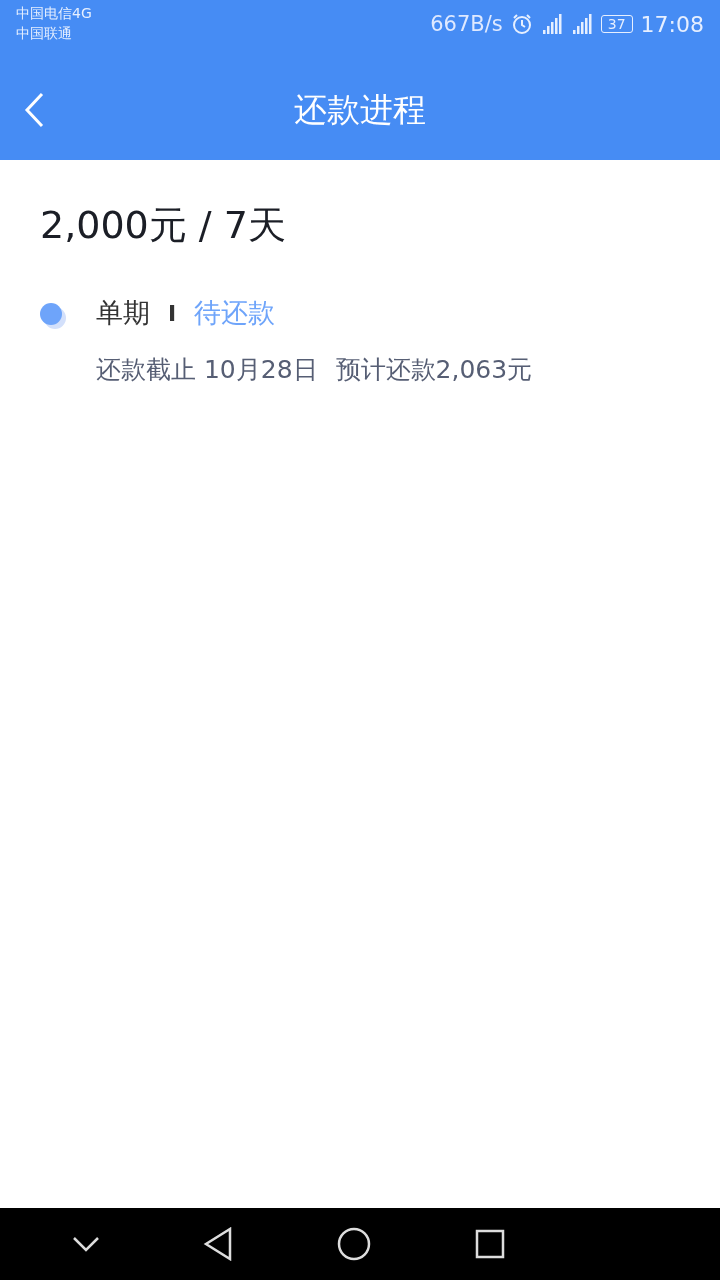 This screenshot has width=720, height=1280. Describe the element at coordinates (360, 109) in the screenshot. I see `page-title: 还款进程` at that location.